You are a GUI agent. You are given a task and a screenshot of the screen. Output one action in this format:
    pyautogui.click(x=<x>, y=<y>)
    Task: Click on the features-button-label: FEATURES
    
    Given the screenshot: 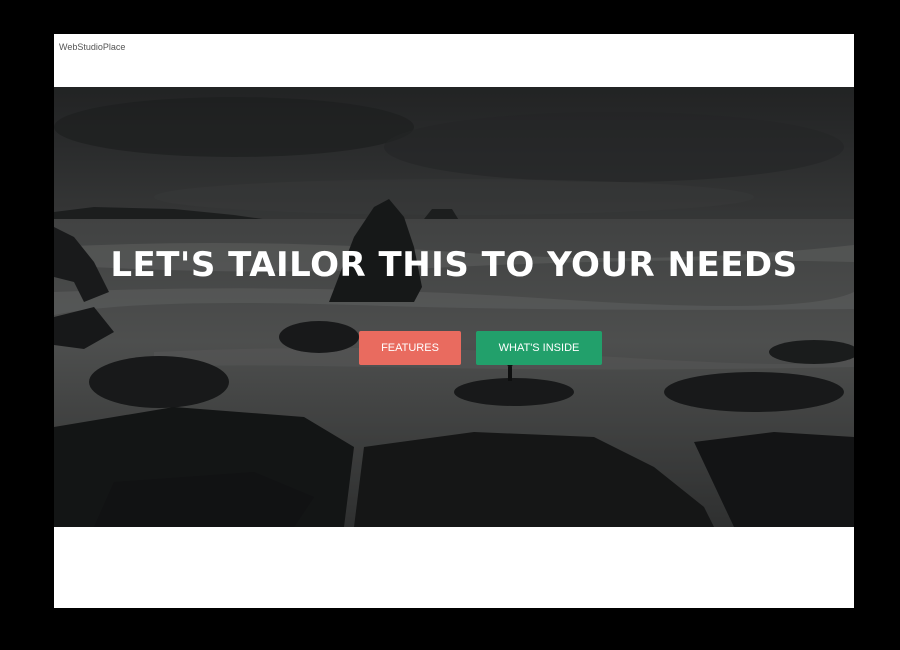 What is the action you would take?
    pyautogui.click(x=410, y=348)
    